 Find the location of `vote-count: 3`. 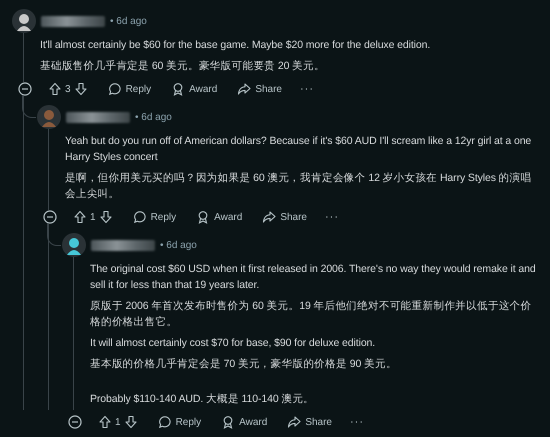

vote-count: 3 is located at coordinates (68, 89).